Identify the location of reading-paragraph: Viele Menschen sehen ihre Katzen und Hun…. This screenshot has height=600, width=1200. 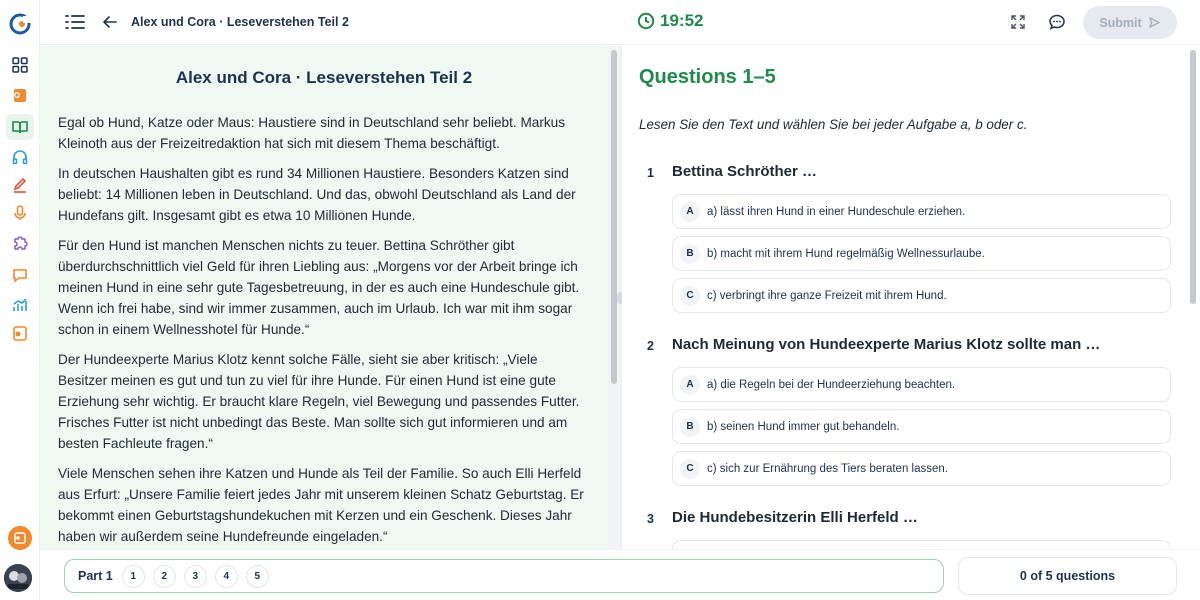
(321, 505).